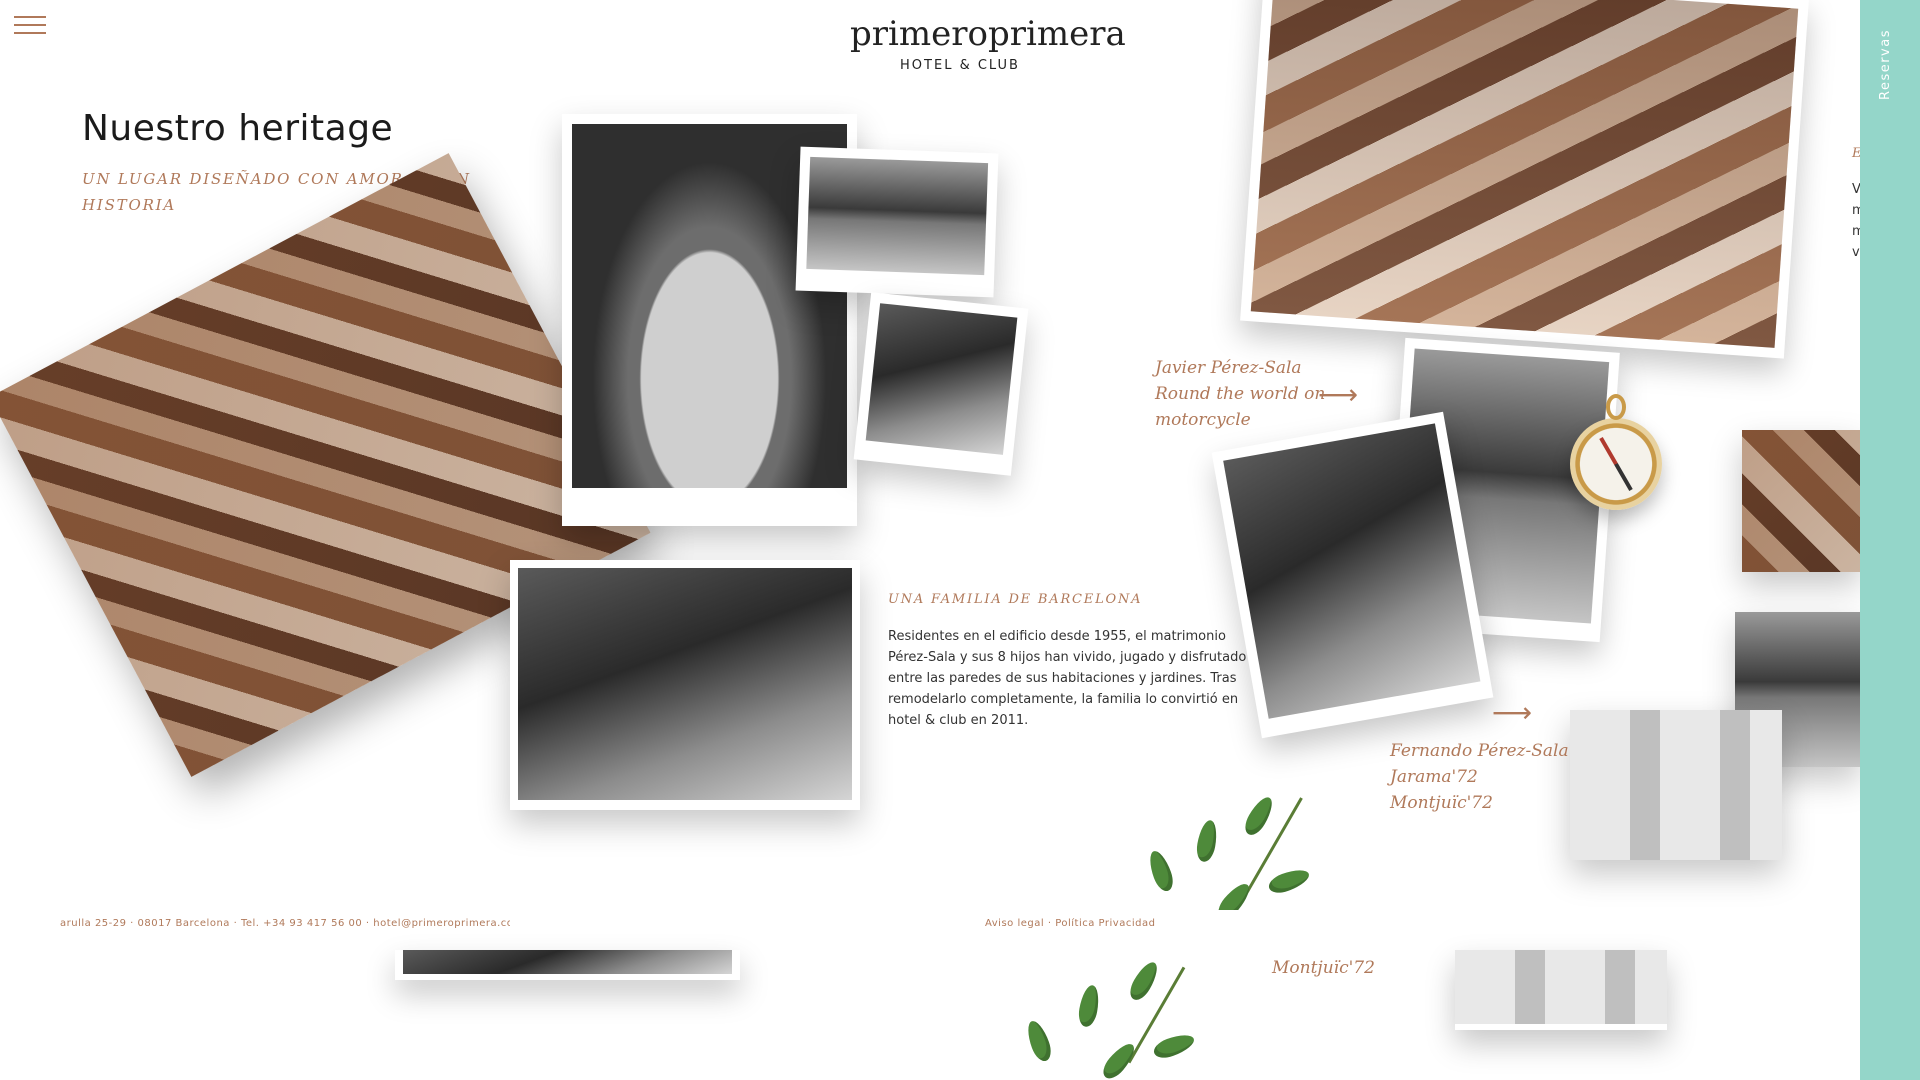 Image resolution: width=1920 pixels, height=1080 pixels. I want to click on logo-wordmark: primeroprimera, so click(988, 34).